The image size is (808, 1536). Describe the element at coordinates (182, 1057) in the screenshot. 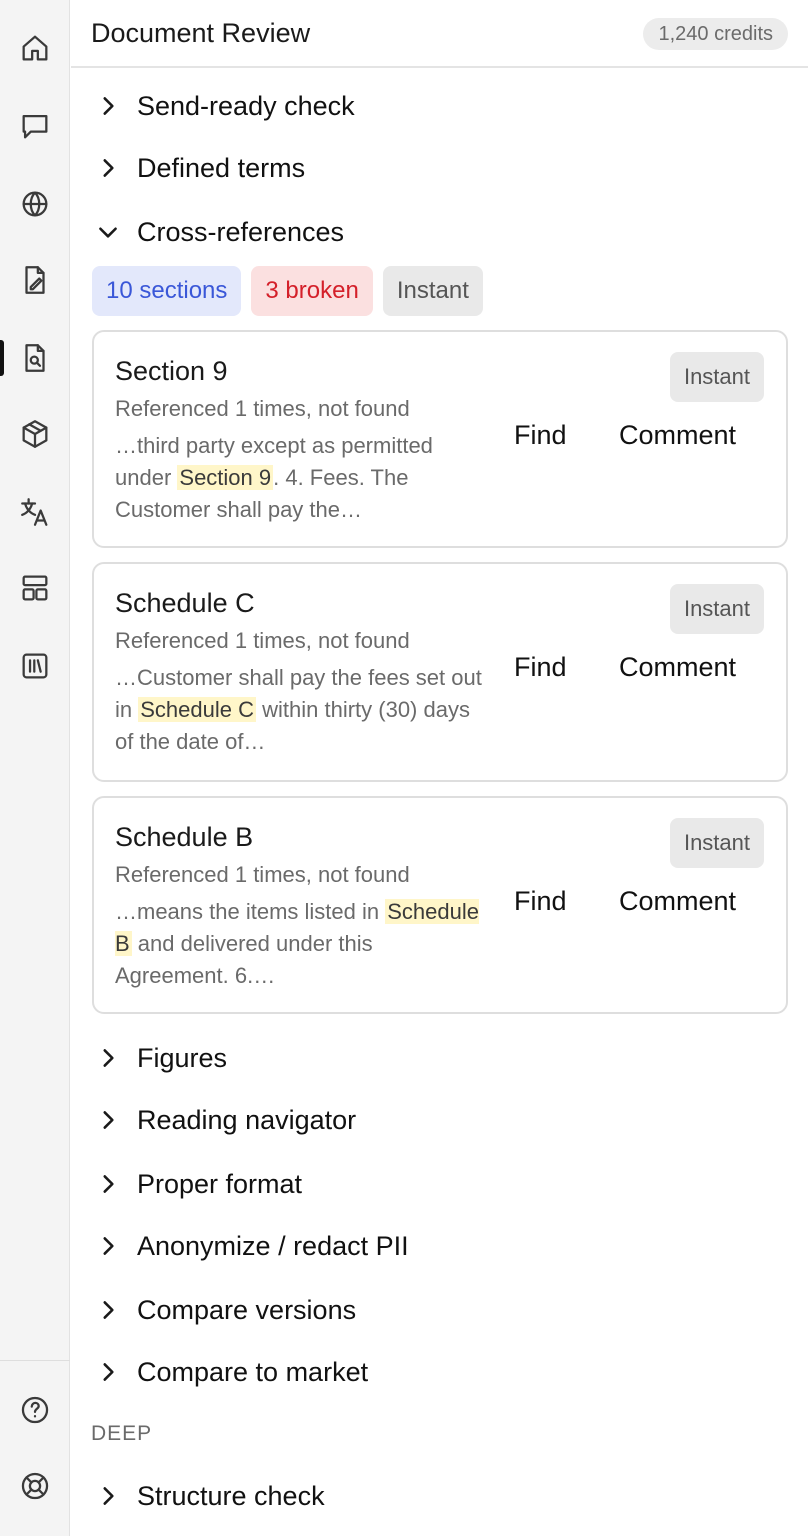

I see `accordion-label: Figures` at that location.